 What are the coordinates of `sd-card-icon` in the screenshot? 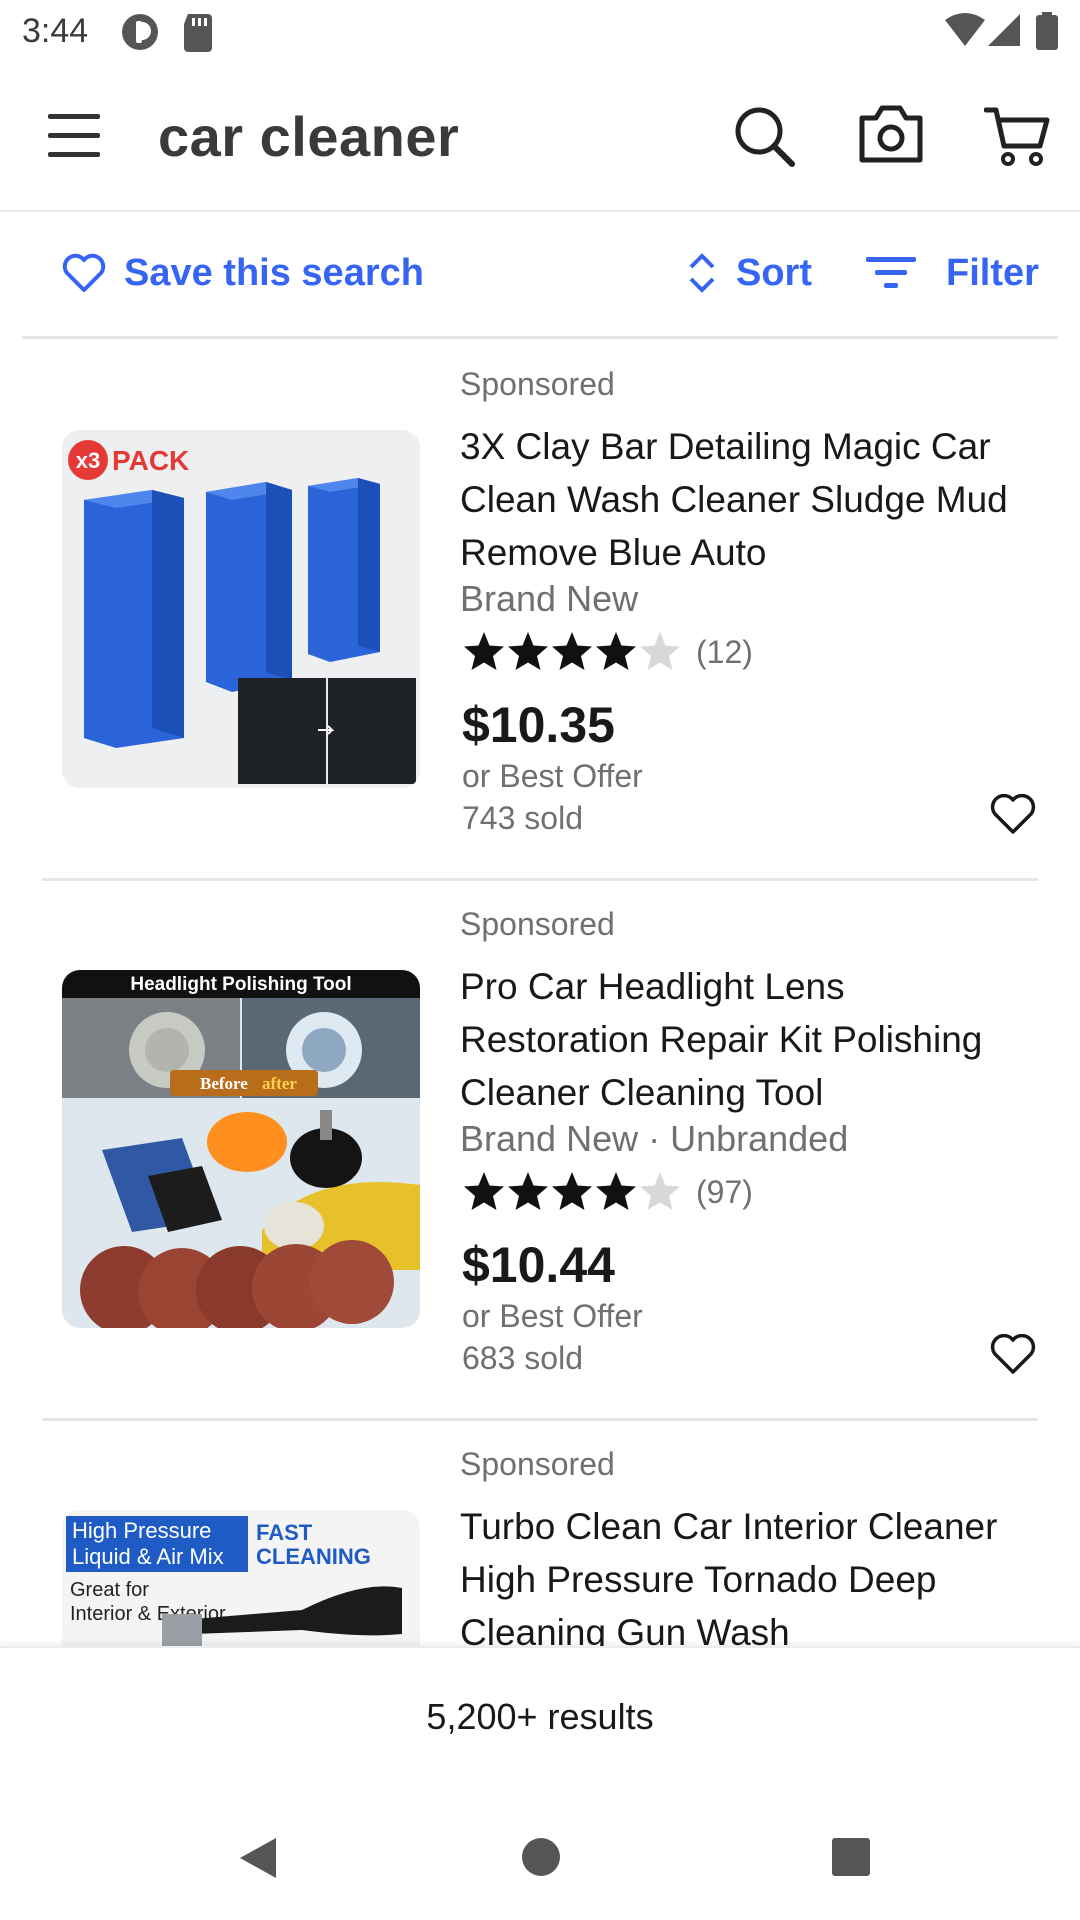 It's located at (198, 34).